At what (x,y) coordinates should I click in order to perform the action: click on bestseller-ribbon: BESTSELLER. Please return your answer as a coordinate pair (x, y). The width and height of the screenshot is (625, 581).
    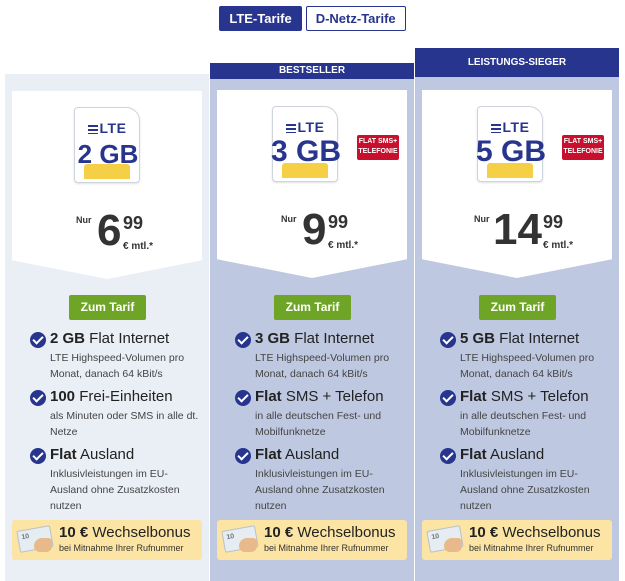
    Looking at the image, I should click on (312, 71).